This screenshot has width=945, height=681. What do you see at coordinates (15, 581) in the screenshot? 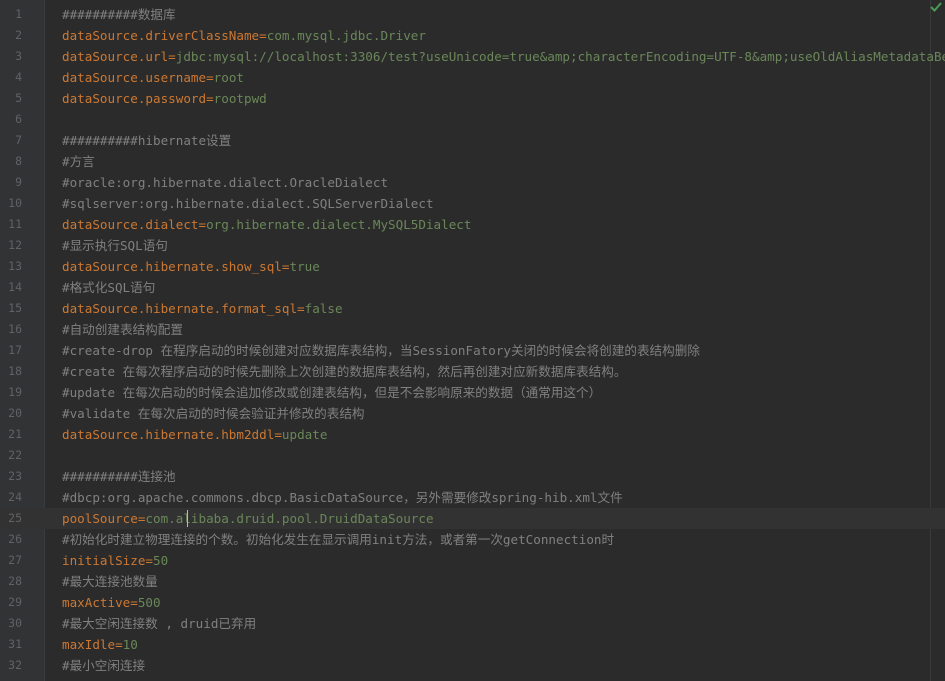
I see `line-number: 28` at bounding box center [15, 581].